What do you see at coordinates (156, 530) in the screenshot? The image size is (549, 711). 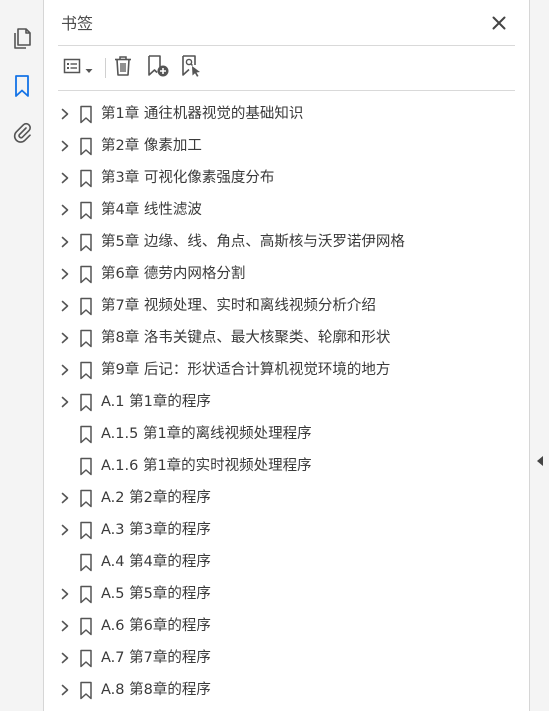 I see `bookmark-label: A.3 第3章的程序` at bounding box center [156, 530].